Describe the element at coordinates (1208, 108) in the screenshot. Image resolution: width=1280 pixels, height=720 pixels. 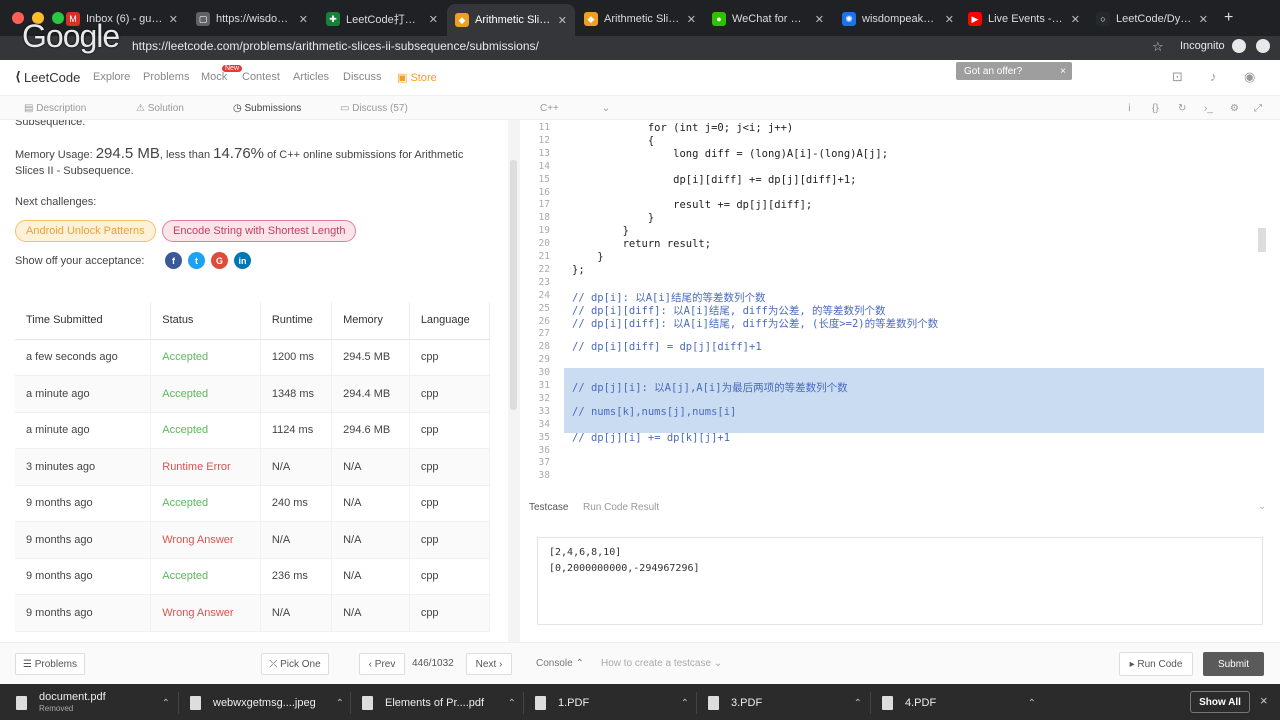
I see `terminal-icon: ›_` at that location.